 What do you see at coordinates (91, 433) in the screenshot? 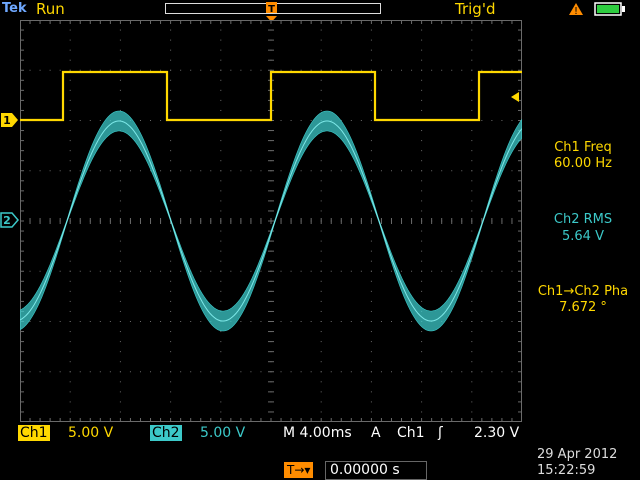
I see `ch1-volts-div: 5.00 V` at bounding box center [91, 433].